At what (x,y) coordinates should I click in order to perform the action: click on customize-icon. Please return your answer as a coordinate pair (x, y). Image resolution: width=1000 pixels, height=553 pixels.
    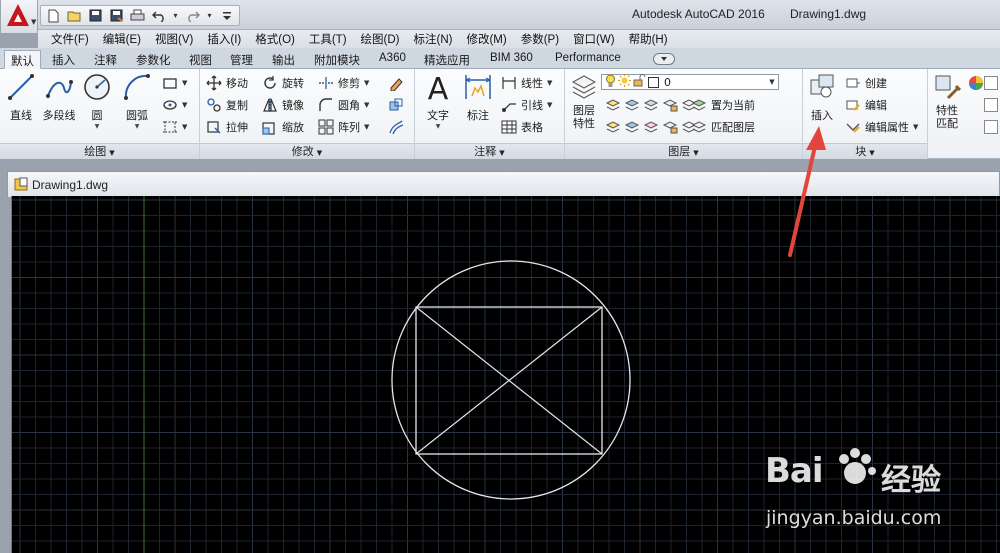
    Looking at the image, I should click on (226, 15).